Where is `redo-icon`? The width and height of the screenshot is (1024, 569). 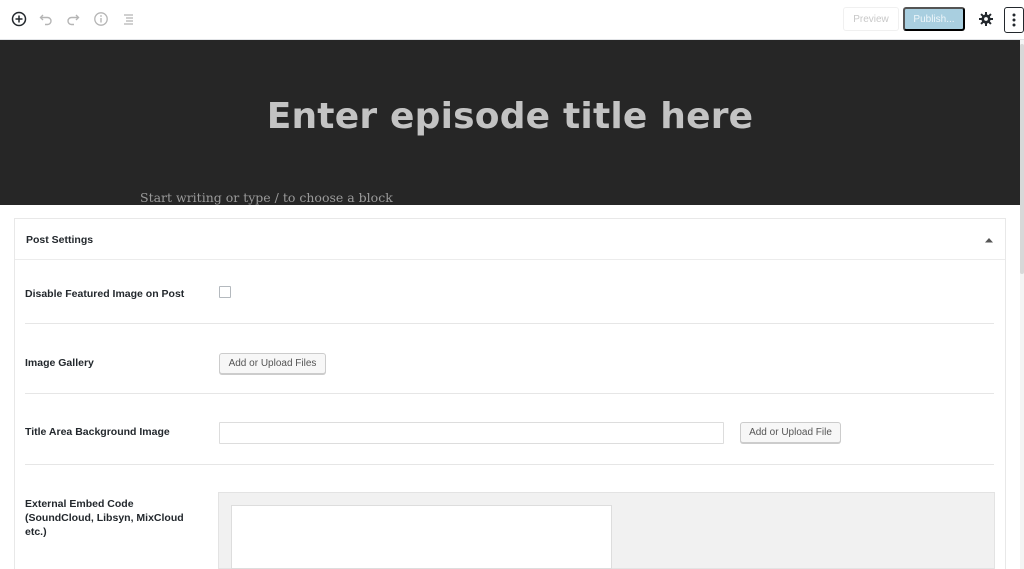 redo-icon is located at coordinates (73, 19).